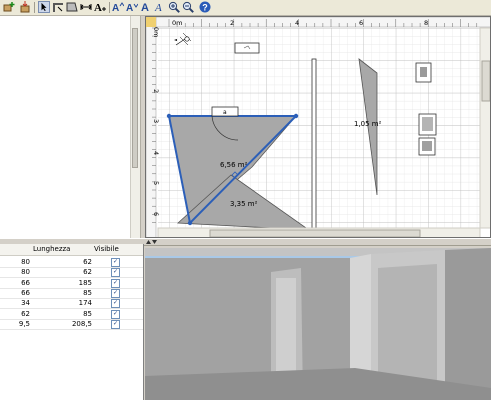 This screenshot has height=400, width=491. I want to click on ruler-x-label: 0m, so click(177, 23).